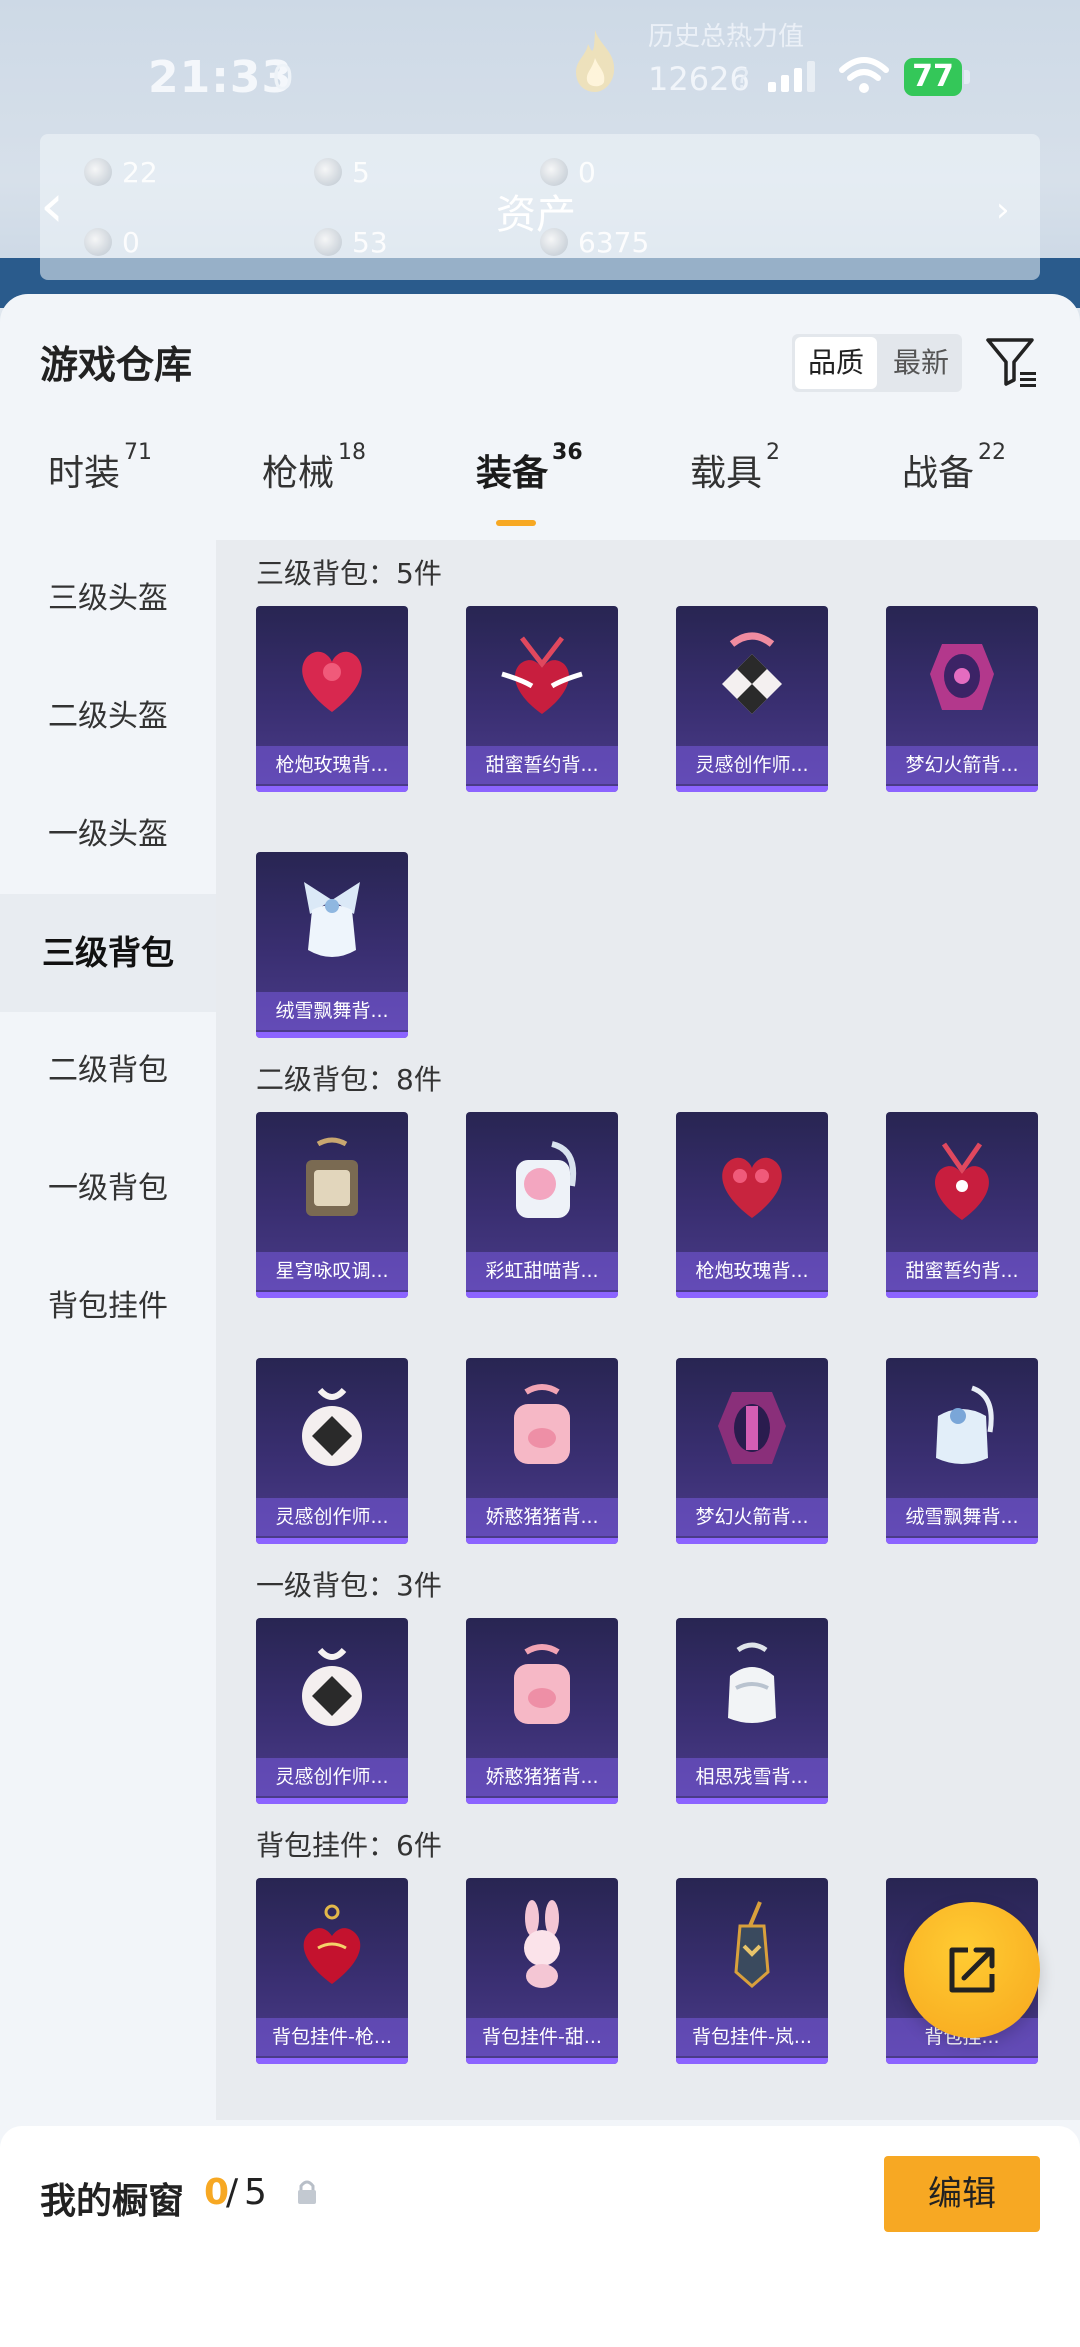 The width and height of the screenshot is (1080, 2347). Describe the element at coordinates (954, 468) in the screenshot. I see `tab-supplies: 战备22` at that location.